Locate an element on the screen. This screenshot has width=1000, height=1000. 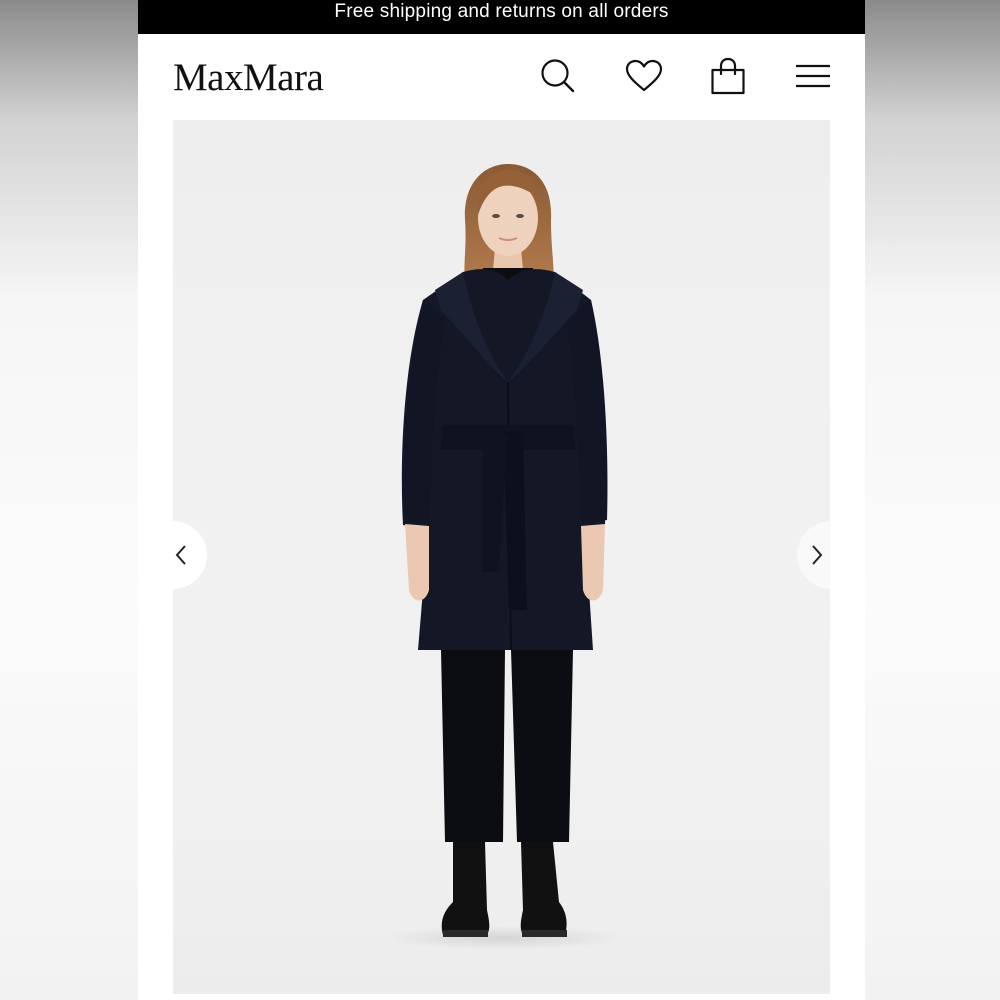
wishlist-button is located at coordinates (644, 76).